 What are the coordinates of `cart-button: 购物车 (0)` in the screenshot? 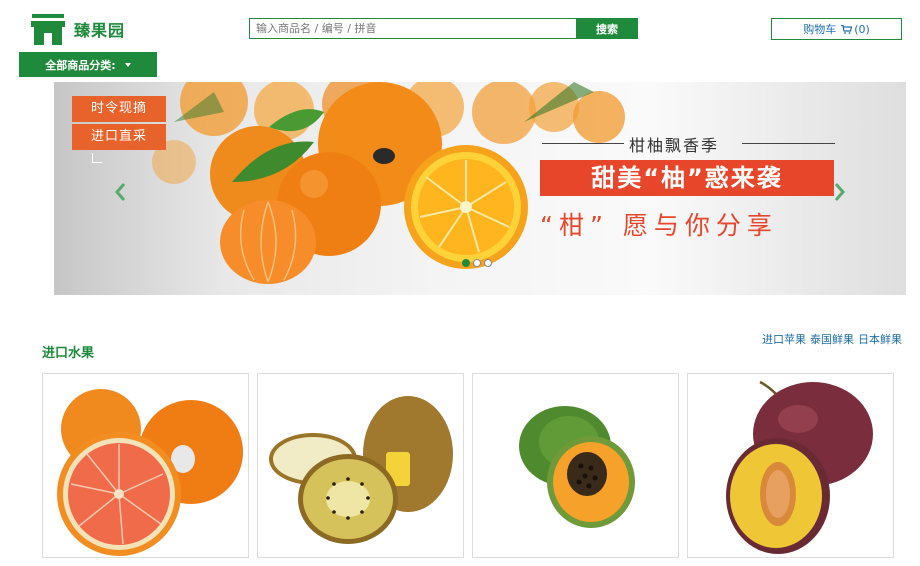 It's located at (836, 29).